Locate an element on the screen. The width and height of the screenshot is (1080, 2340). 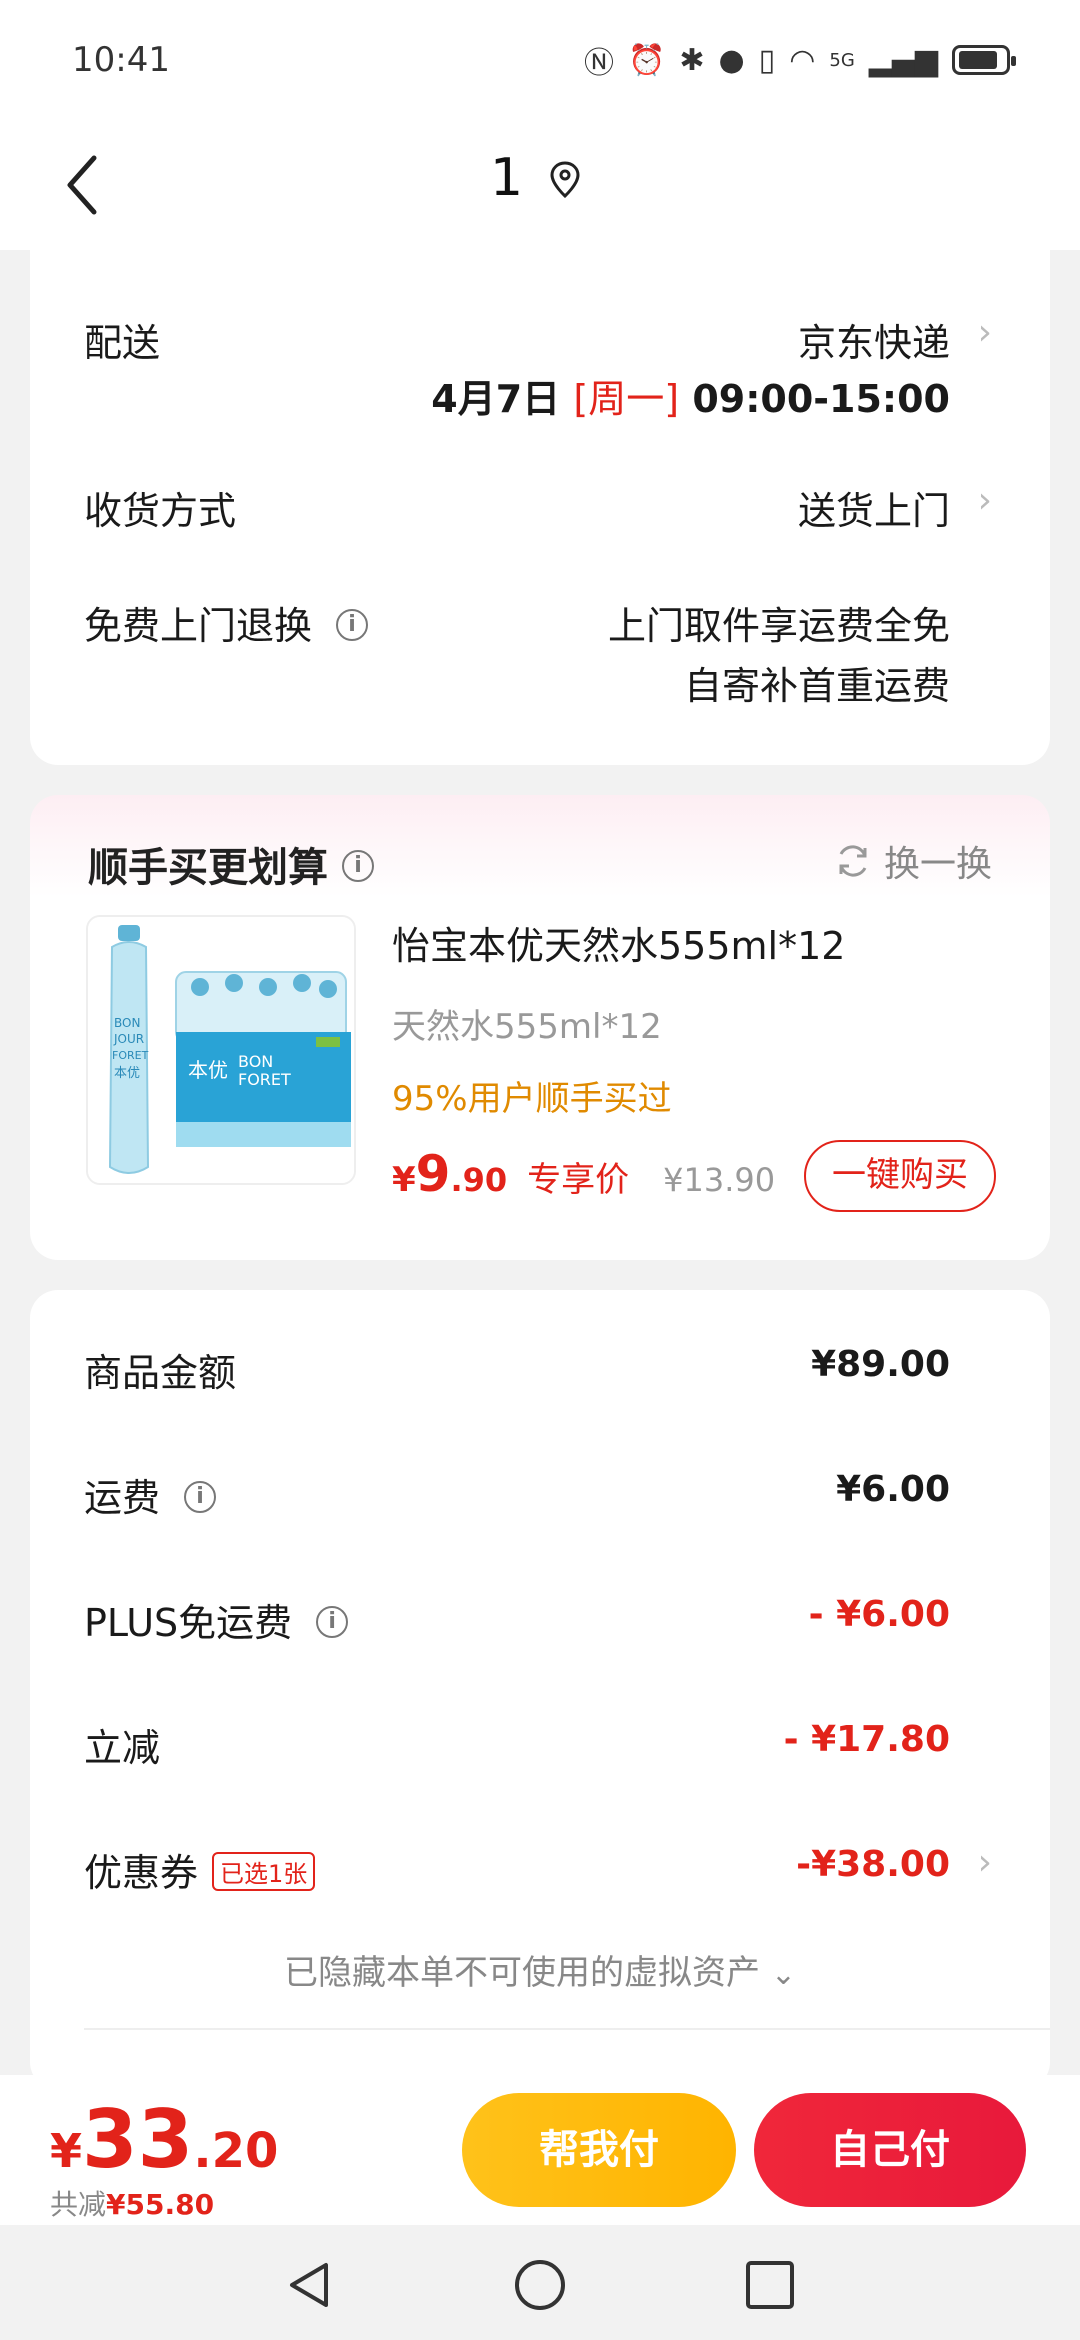
product-name: 怡宝本优天然水555ml*12 is located at coordinates (618, 942).